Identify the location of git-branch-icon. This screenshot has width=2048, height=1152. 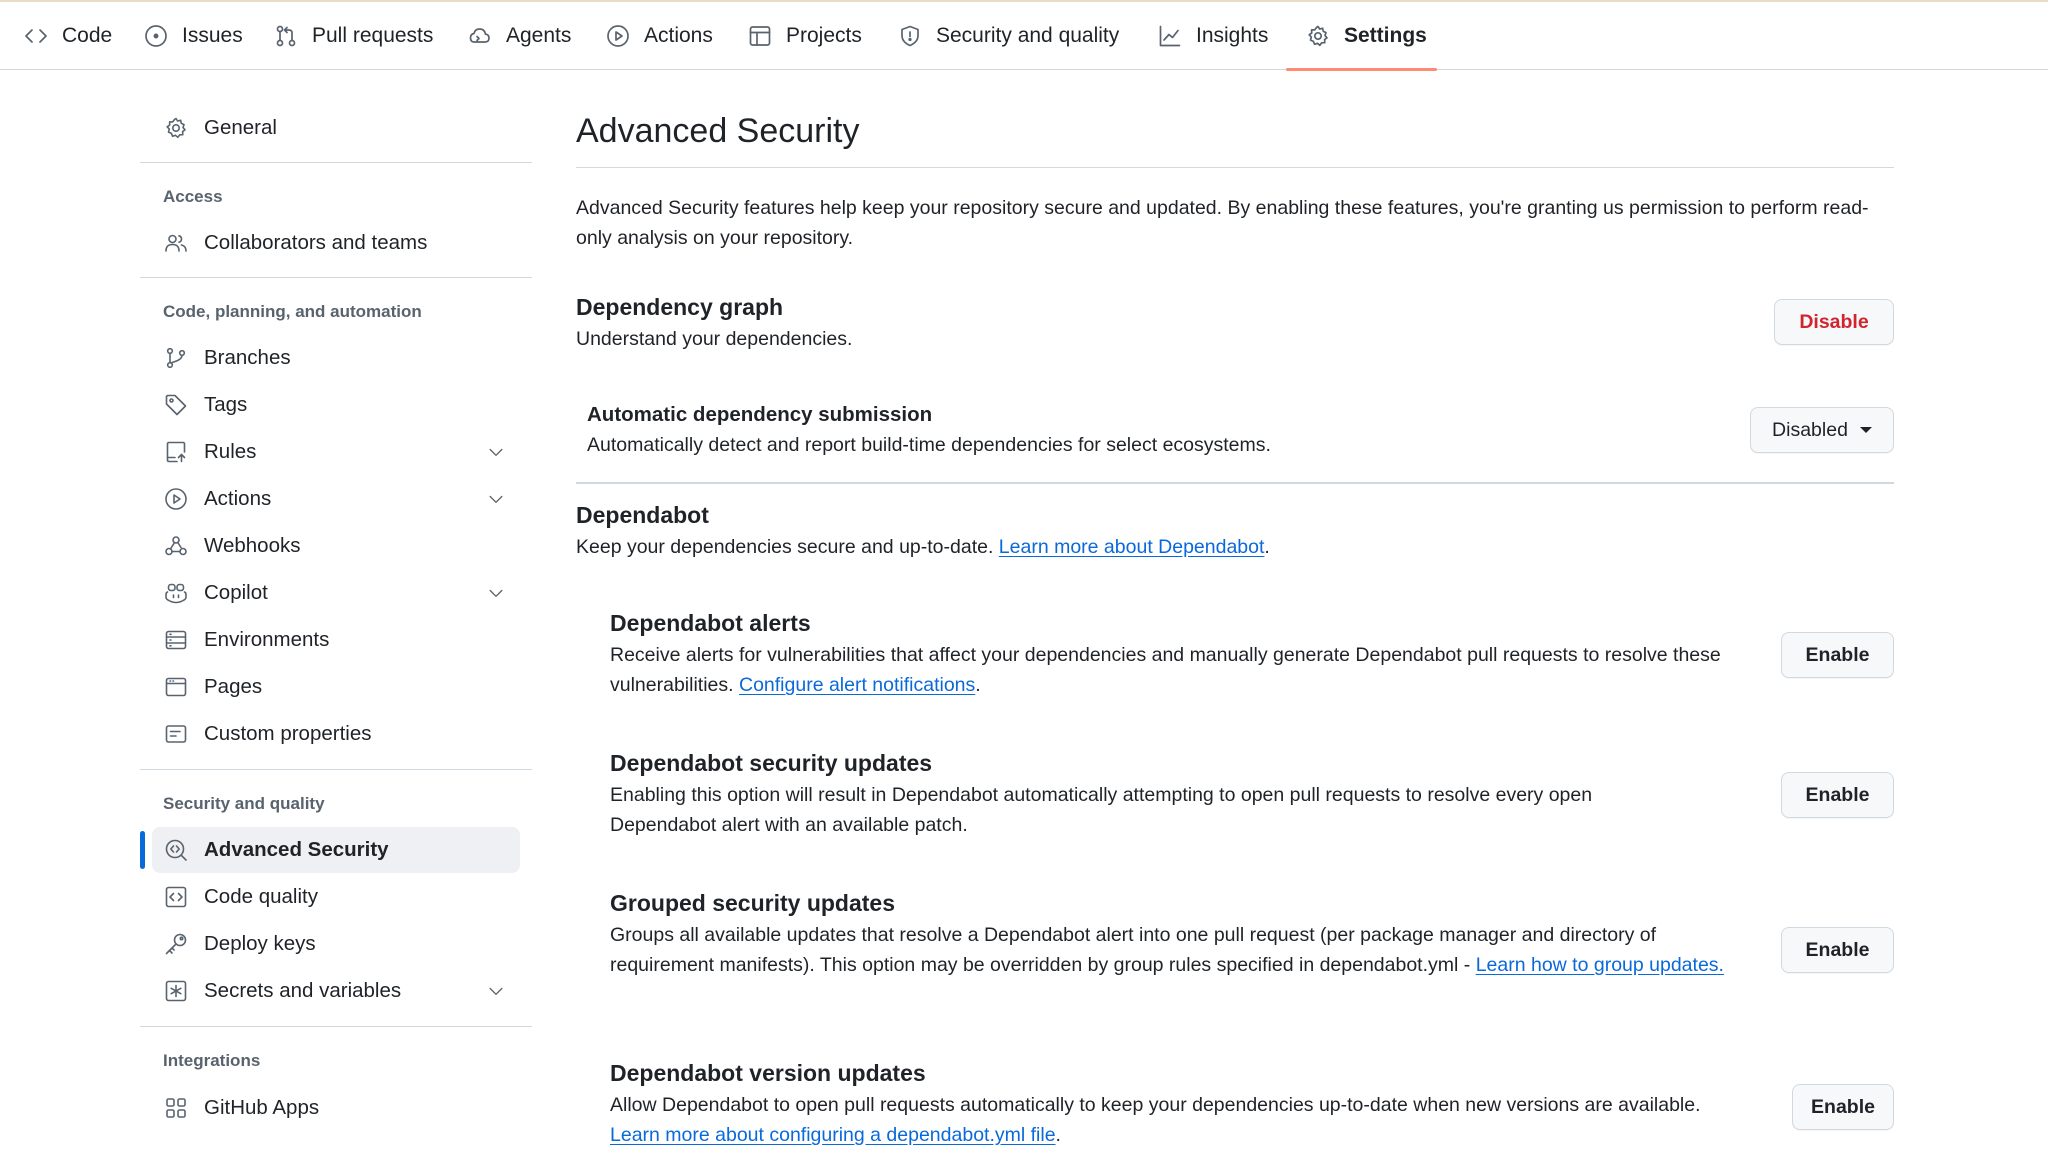
(176, 358).